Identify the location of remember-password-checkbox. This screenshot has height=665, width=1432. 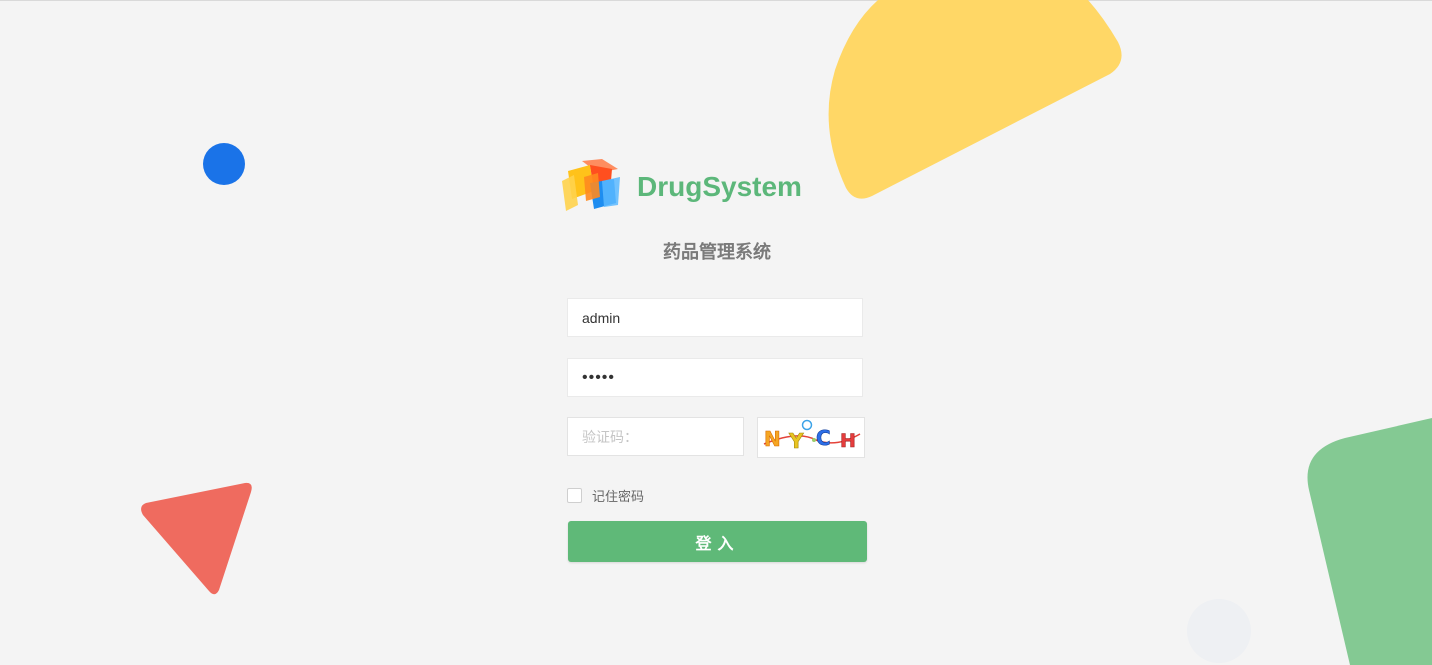
(574, 495).